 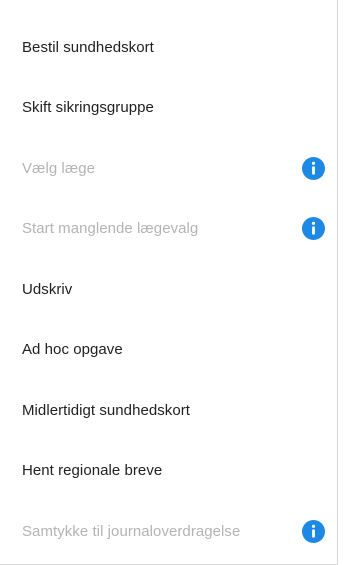 I want to click on menu-item-skift-sikringsgruppe: Skift sikringsgruppe, so click(x=168, y=108).